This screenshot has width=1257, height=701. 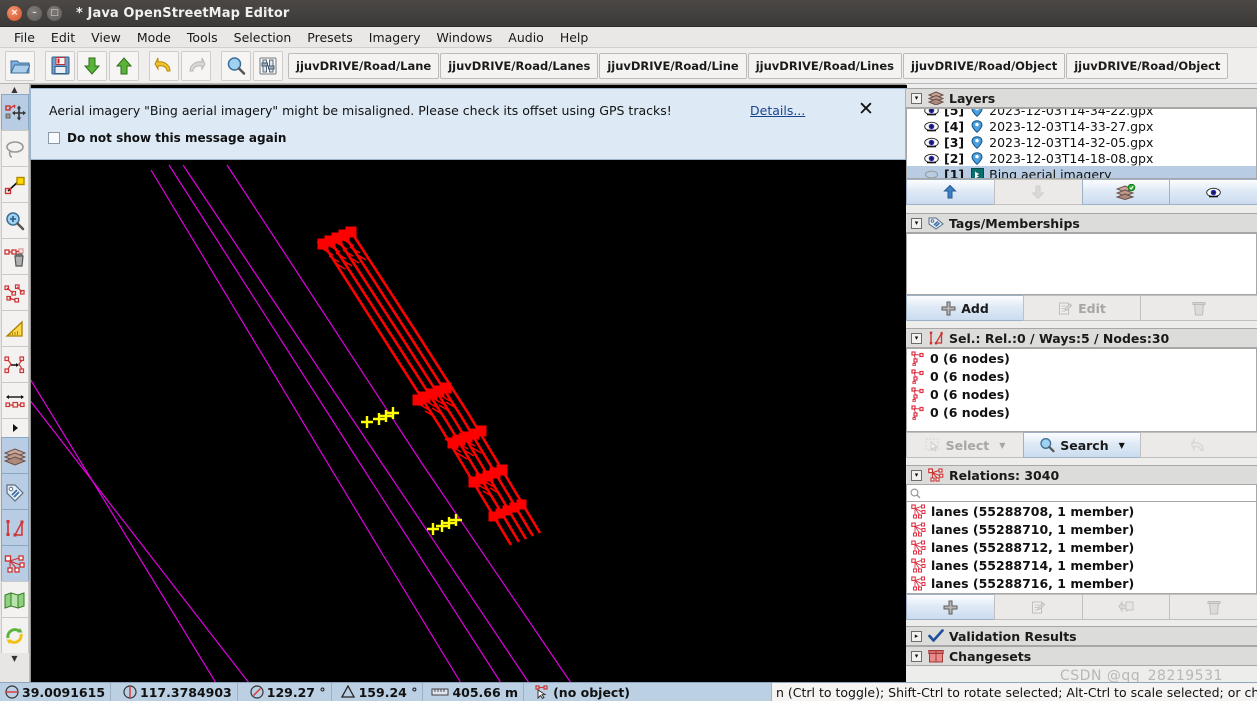 What do you see at coordinates (1088, 493) in the screenshot?
I see `relations-search-field` at bounding box center [1088, 493].